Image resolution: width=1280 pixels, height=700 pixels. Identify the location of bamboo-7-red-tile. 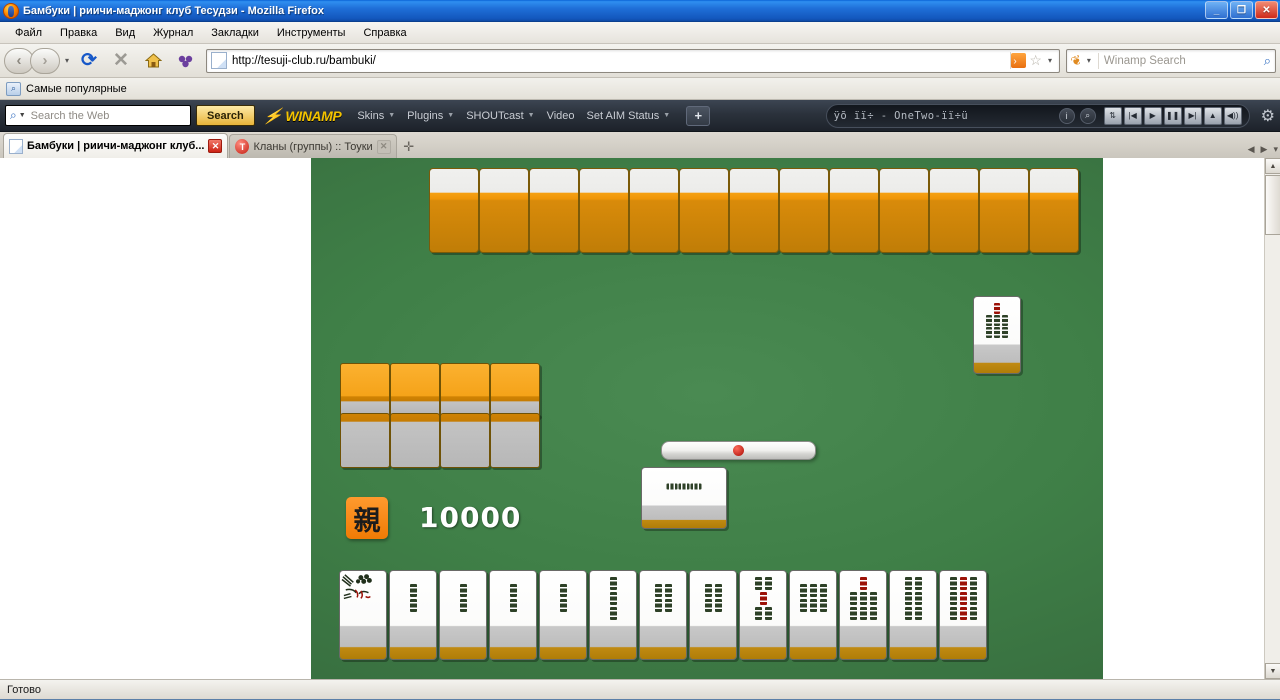
(863, 615).